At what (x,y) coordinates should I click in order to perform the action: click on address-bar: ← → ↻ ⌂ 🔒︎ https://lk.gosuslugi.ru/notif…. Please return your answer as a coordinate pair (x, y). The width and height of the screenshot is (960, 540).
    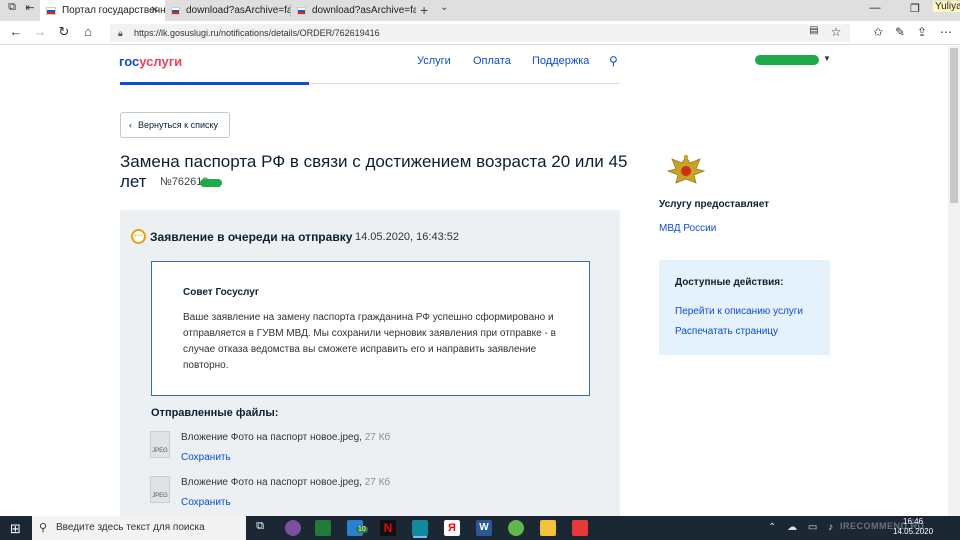
    Looking at the image, I should click on (480, 33).